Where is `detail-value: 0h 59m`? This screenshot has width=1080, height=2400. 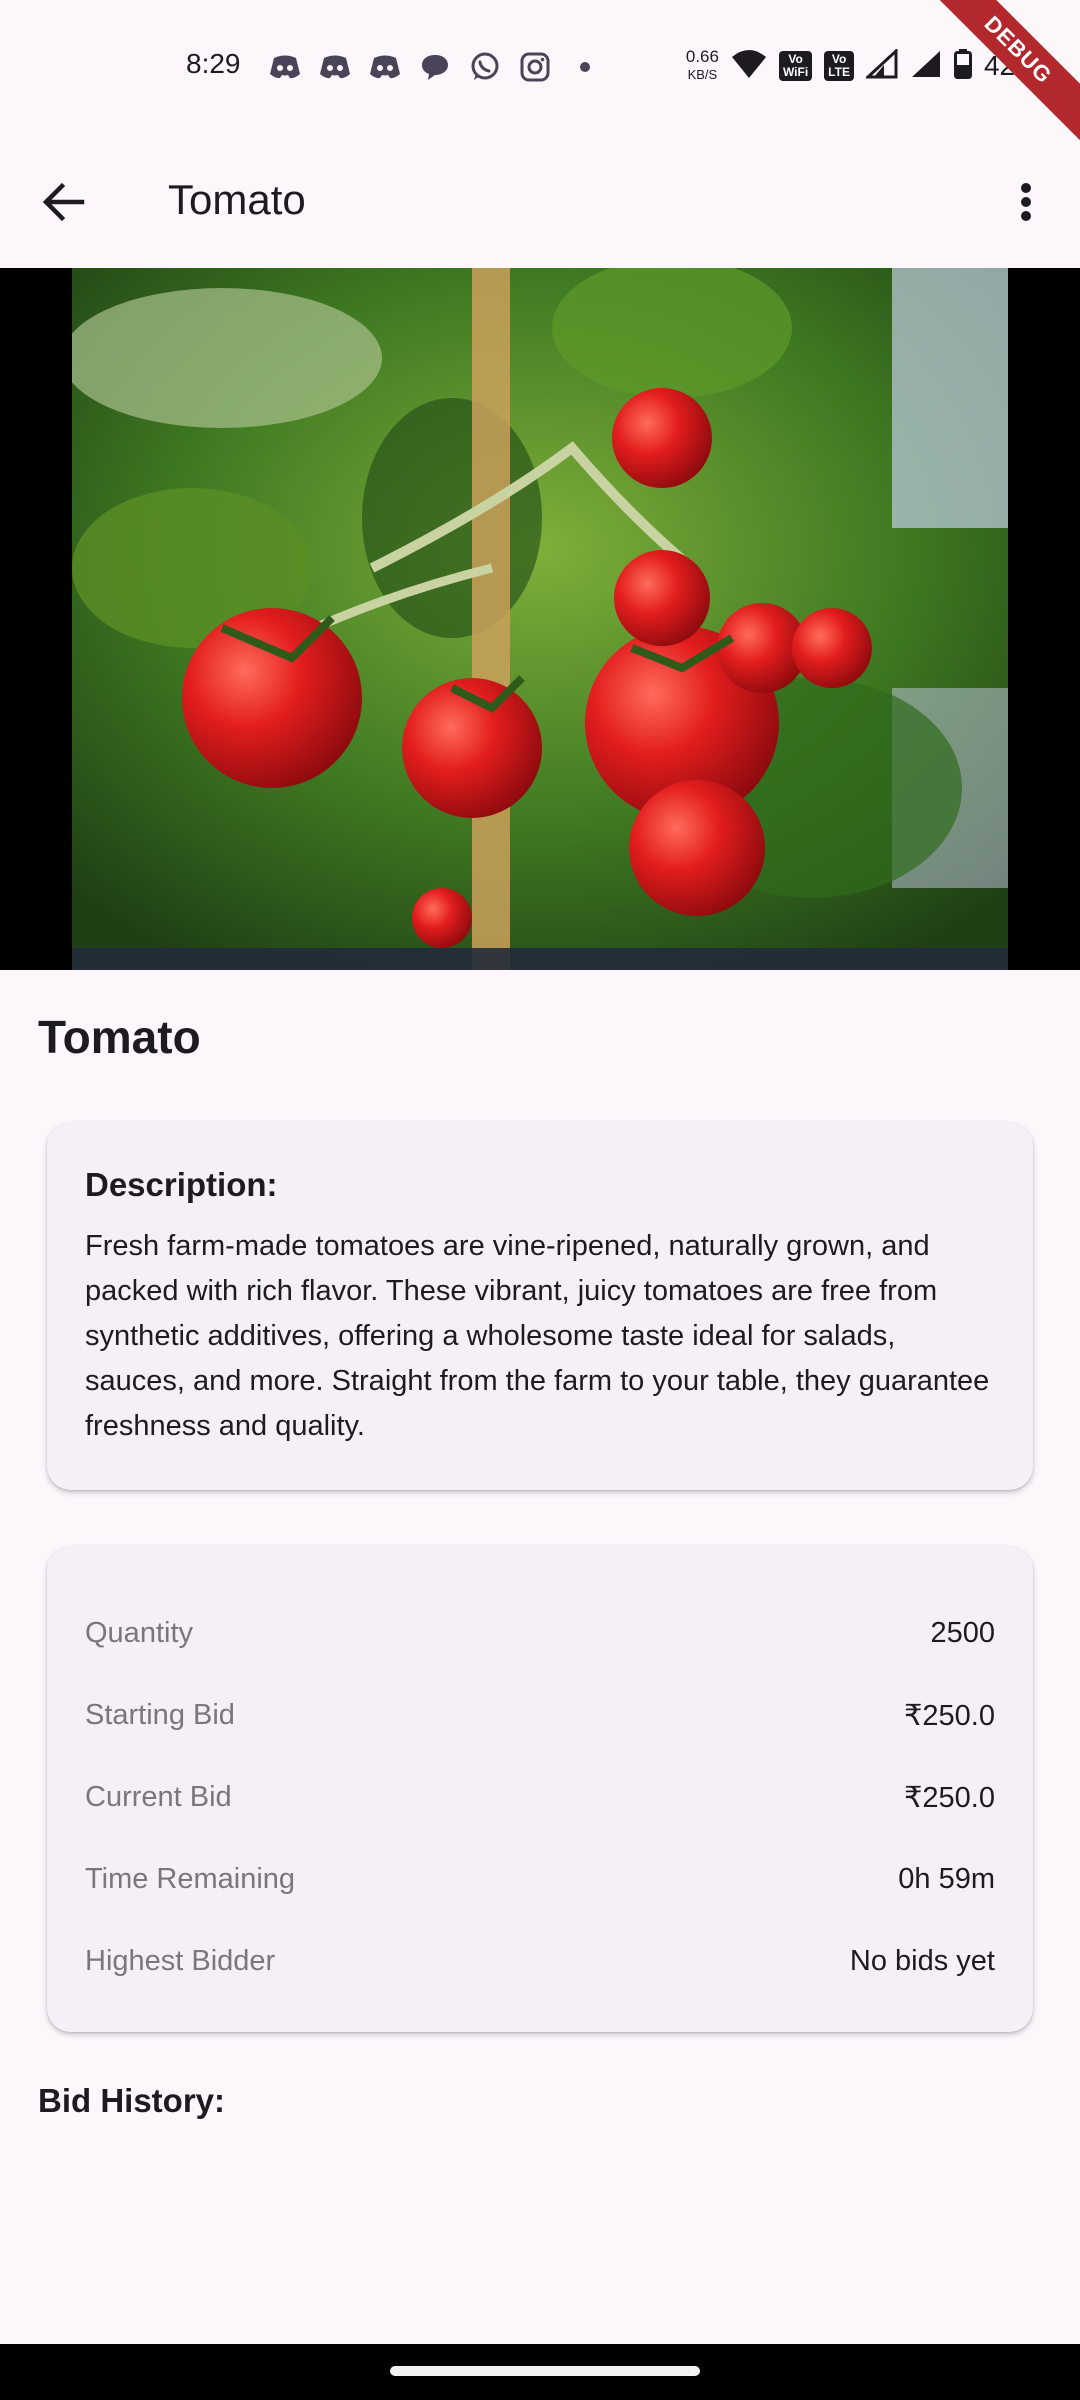 detail-value: 0h 59m is located at coordinates (946, 1878).